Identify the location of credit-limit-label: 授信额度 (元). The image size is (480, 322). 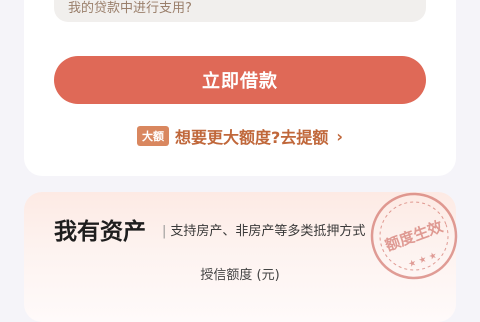
(240, 275).